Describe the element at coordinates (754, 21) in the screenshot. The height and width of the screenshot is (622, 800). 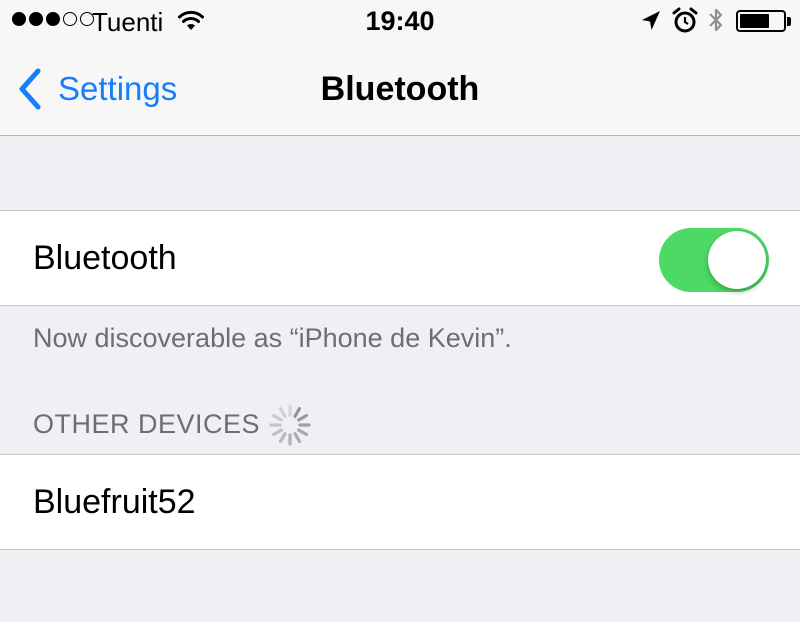
I see `battery-level` at that location.